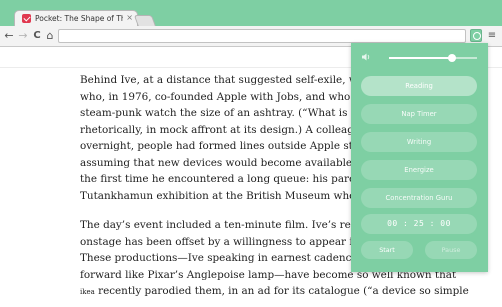 The image size is (502, 307). What do you see at coordinates (419, 114) in the screenshot?
I see `mode-button-nap-timer: Nap Timer` at bounding box center [419, 114].